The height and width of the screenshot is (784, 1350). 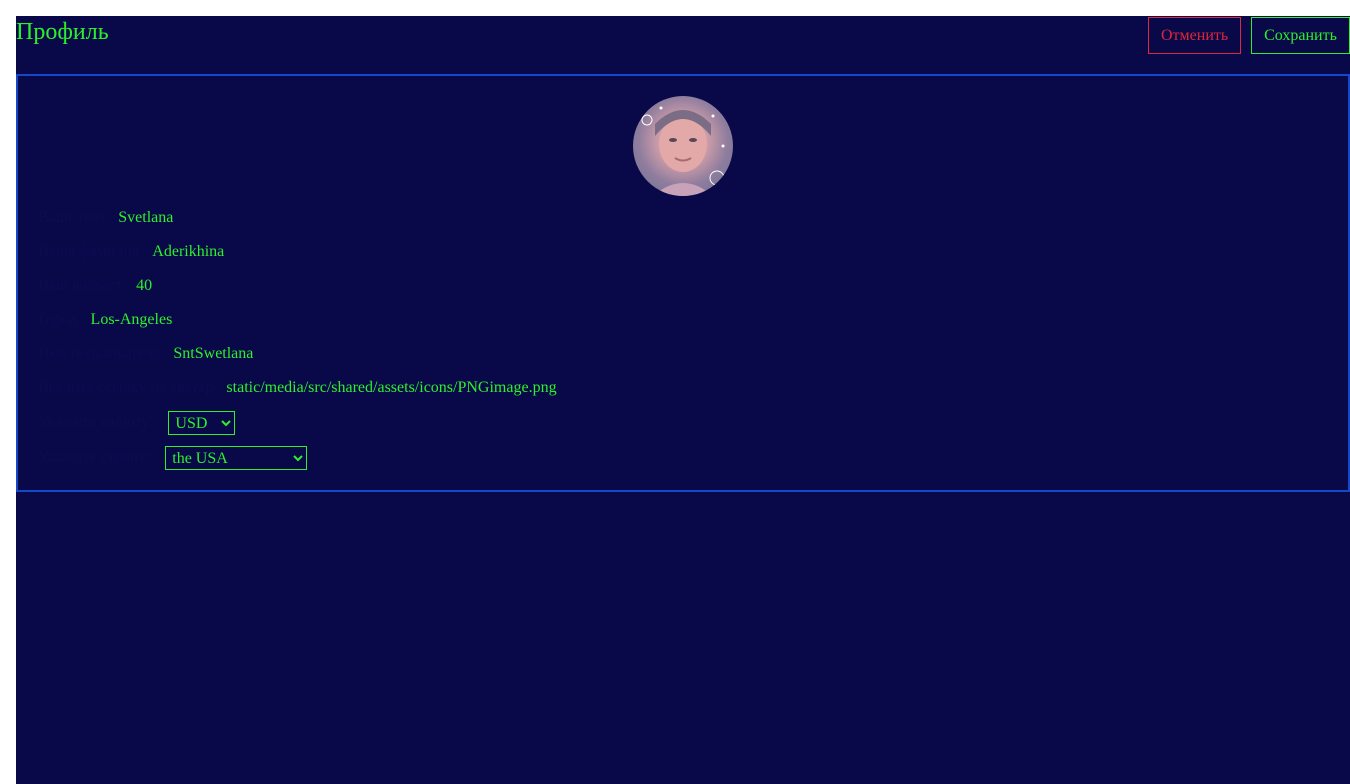 I want to click on city-label: Город>, so click(x=62, y=319).